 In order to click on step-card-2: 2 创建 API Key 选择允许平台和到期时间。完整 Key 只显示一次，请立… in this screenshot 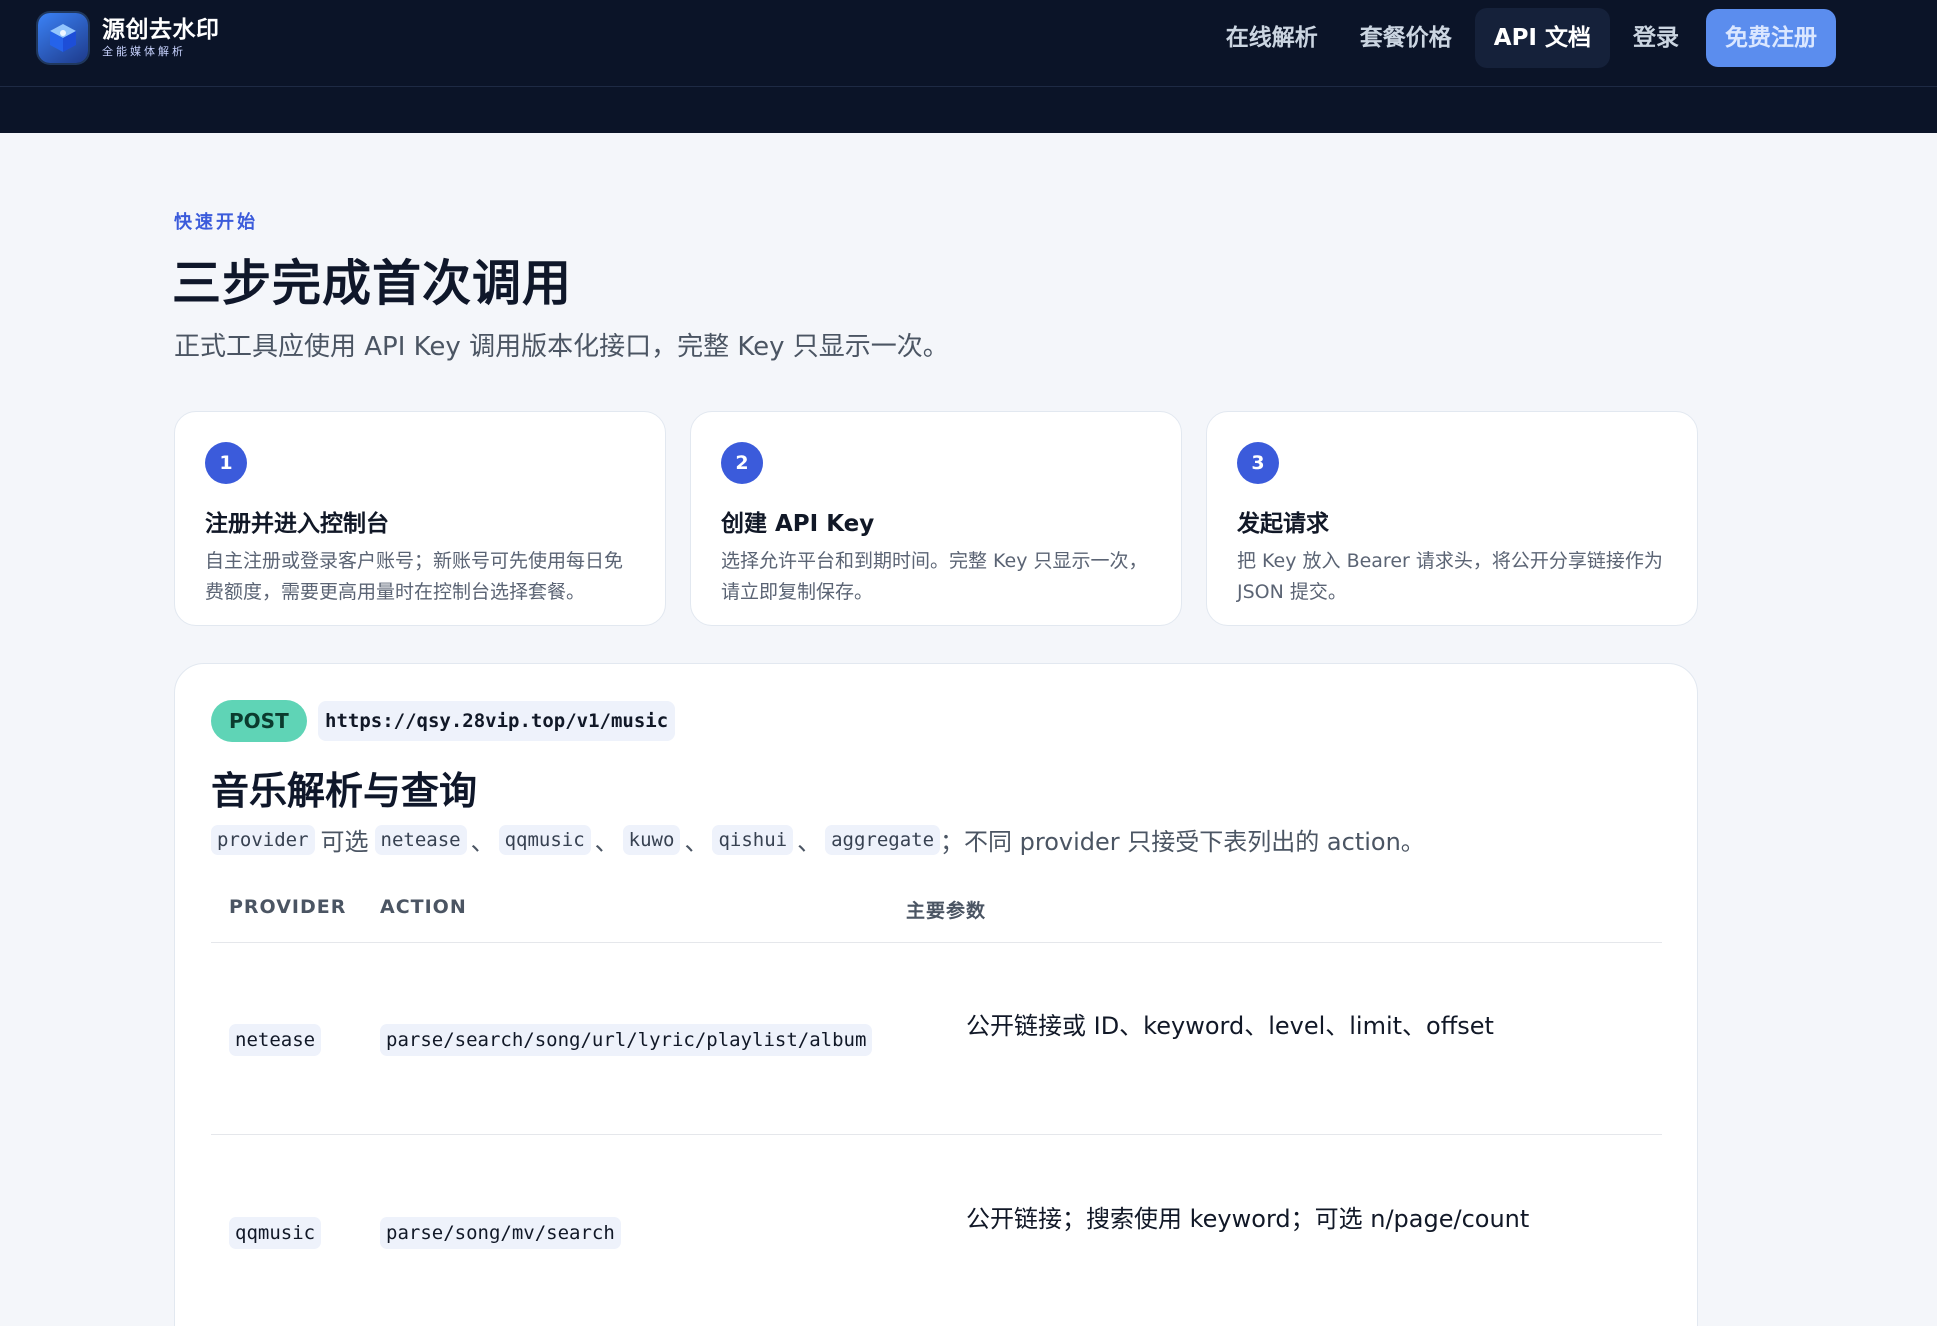, I will do `click(936, 518)`.